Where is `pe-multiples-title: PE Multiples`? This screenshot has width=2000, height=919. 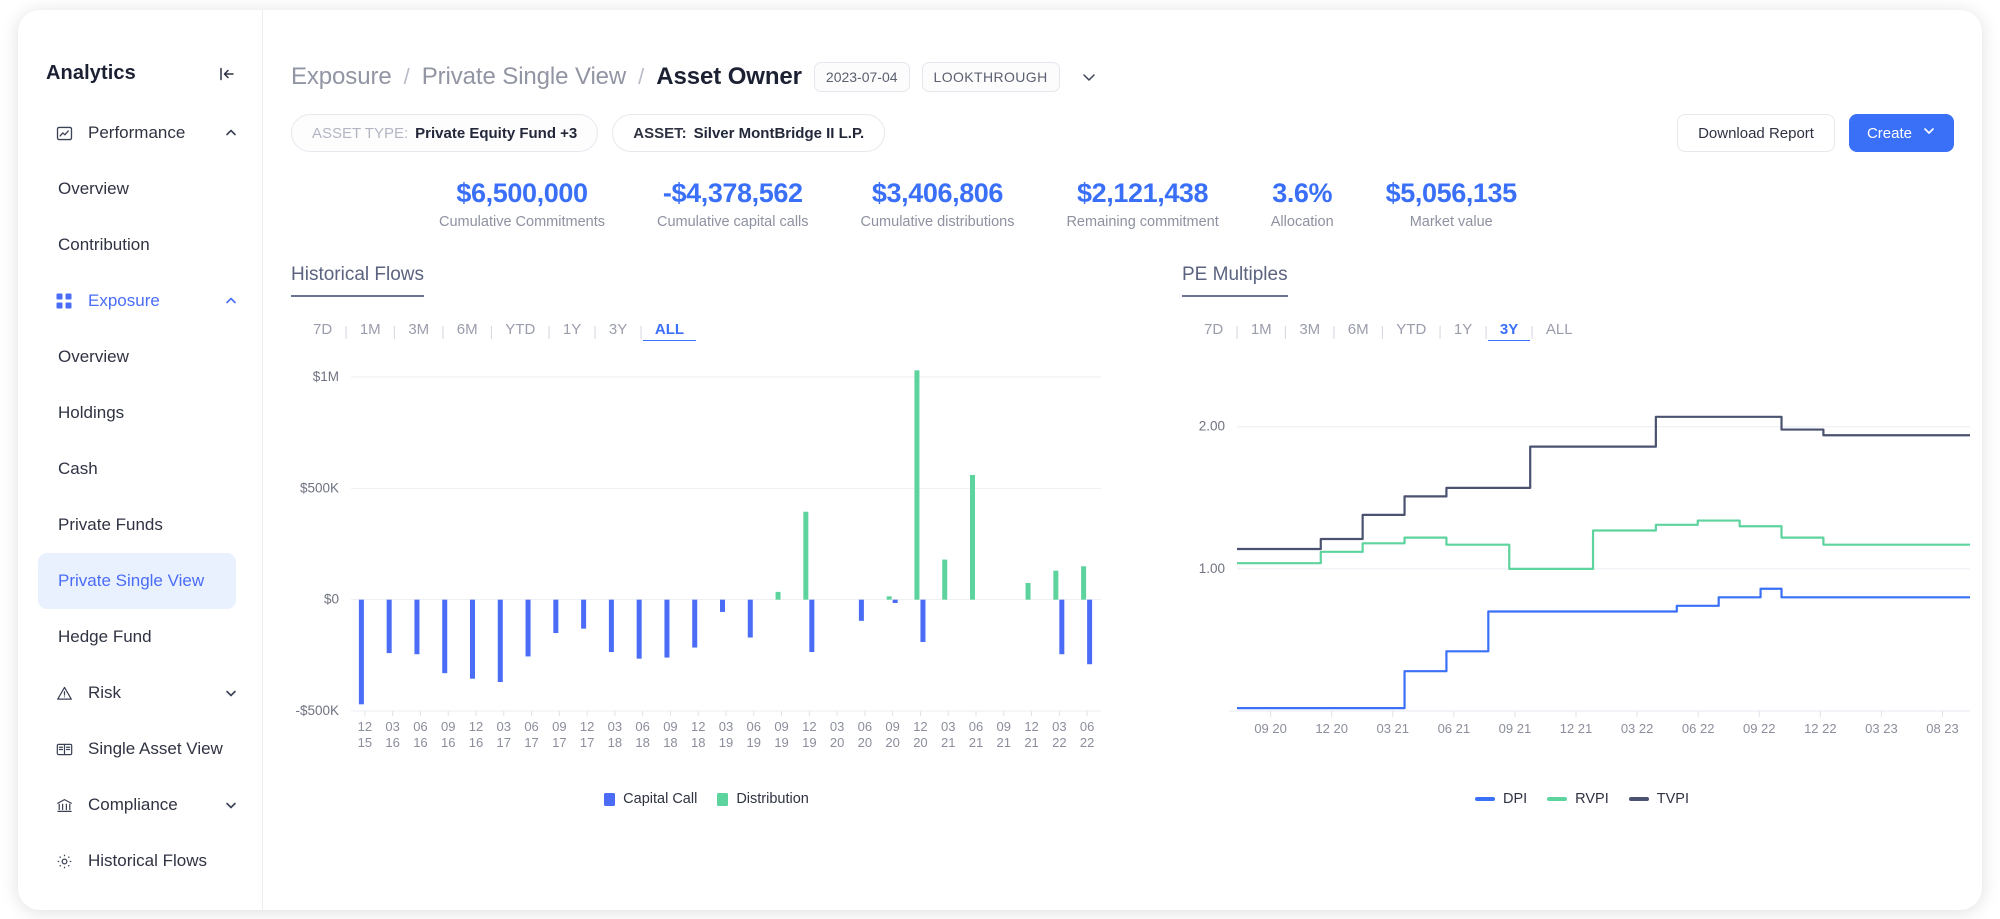
pe-multiples-title: PE Multiples is located at coordinates (1235, 280).